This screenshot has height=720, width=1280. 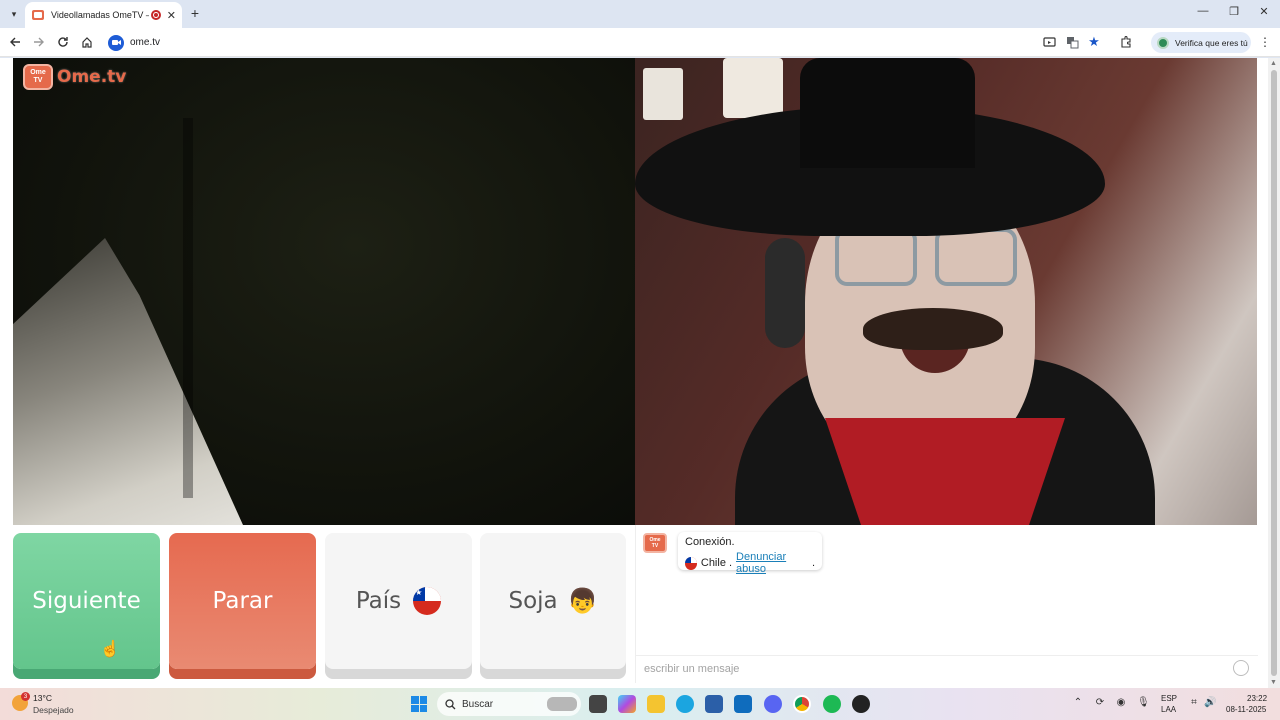 What do you see at coordinates (685, 704) in the screenshot?
I see `edge-browser-icon` at bounding box center [685, 704].